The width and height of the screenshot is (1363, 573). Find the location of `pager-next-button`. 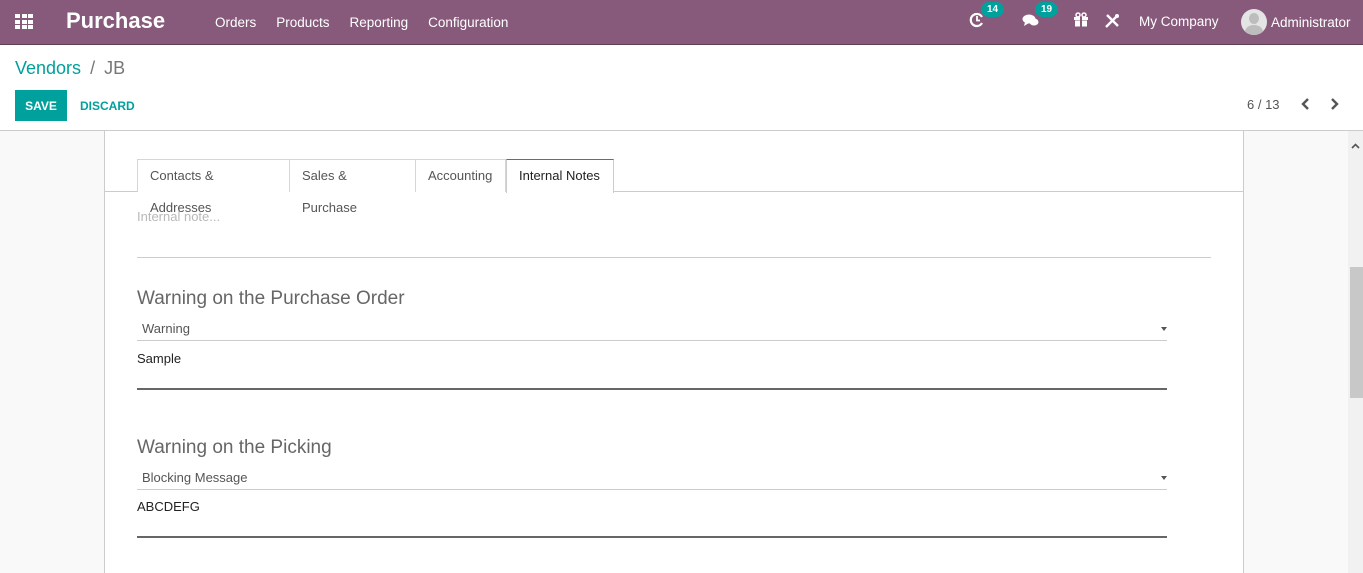

pager-next-button is located at coordinates (1335, 105).